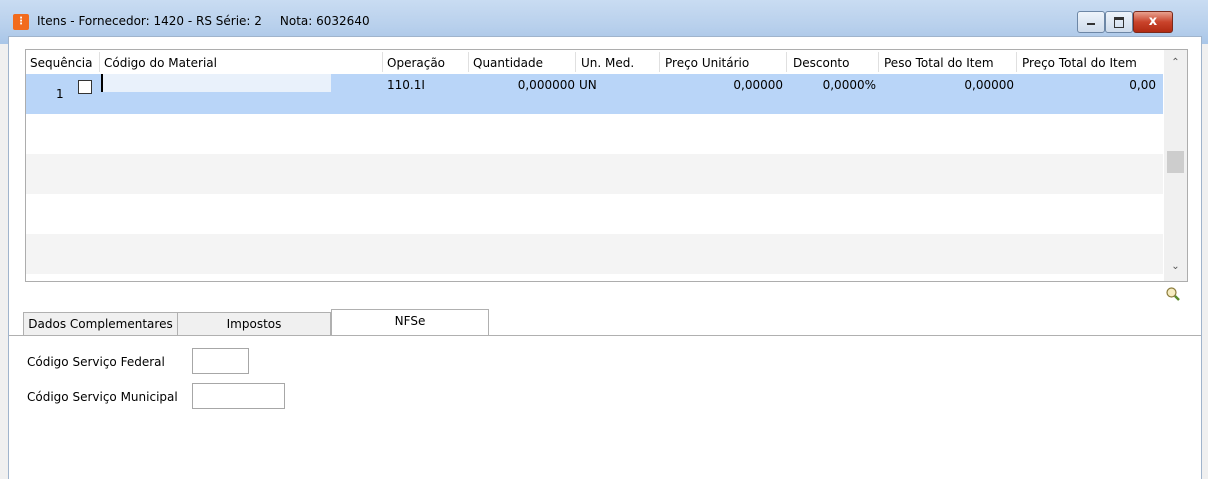  I want to click on codigo-servico-municipal-input, so click(238, 396).